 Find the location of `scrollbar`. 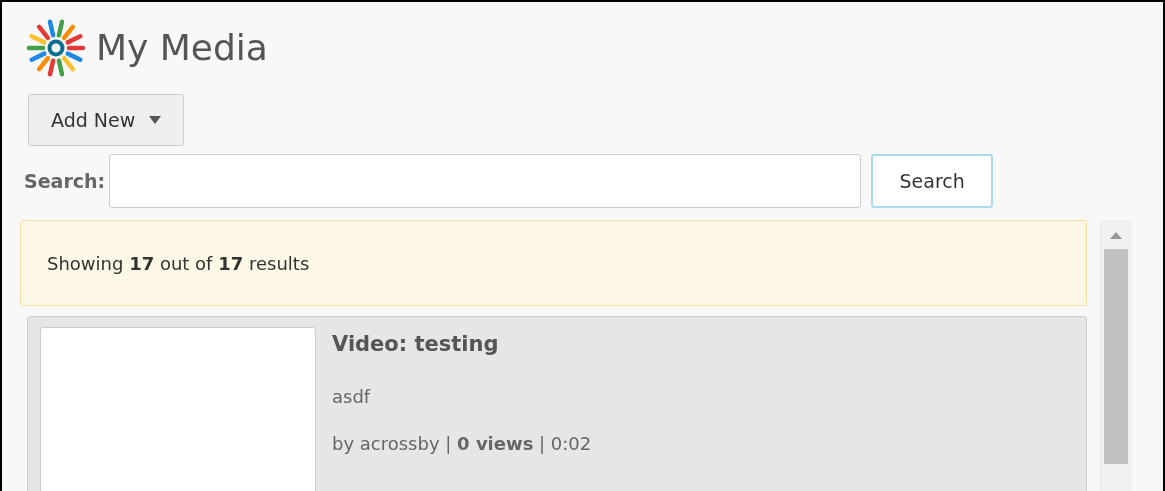

scrollbar is located at coordinates (1115, 355).